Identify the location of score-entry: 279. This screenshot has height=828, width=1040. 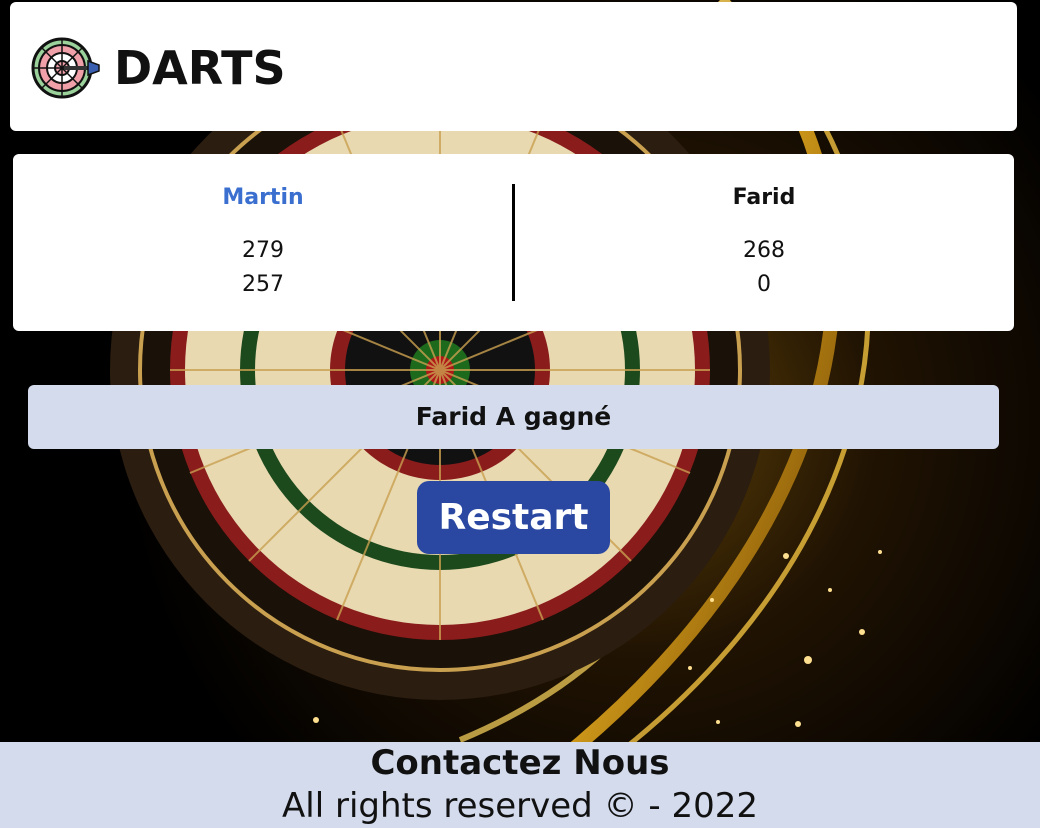
(263, 250).